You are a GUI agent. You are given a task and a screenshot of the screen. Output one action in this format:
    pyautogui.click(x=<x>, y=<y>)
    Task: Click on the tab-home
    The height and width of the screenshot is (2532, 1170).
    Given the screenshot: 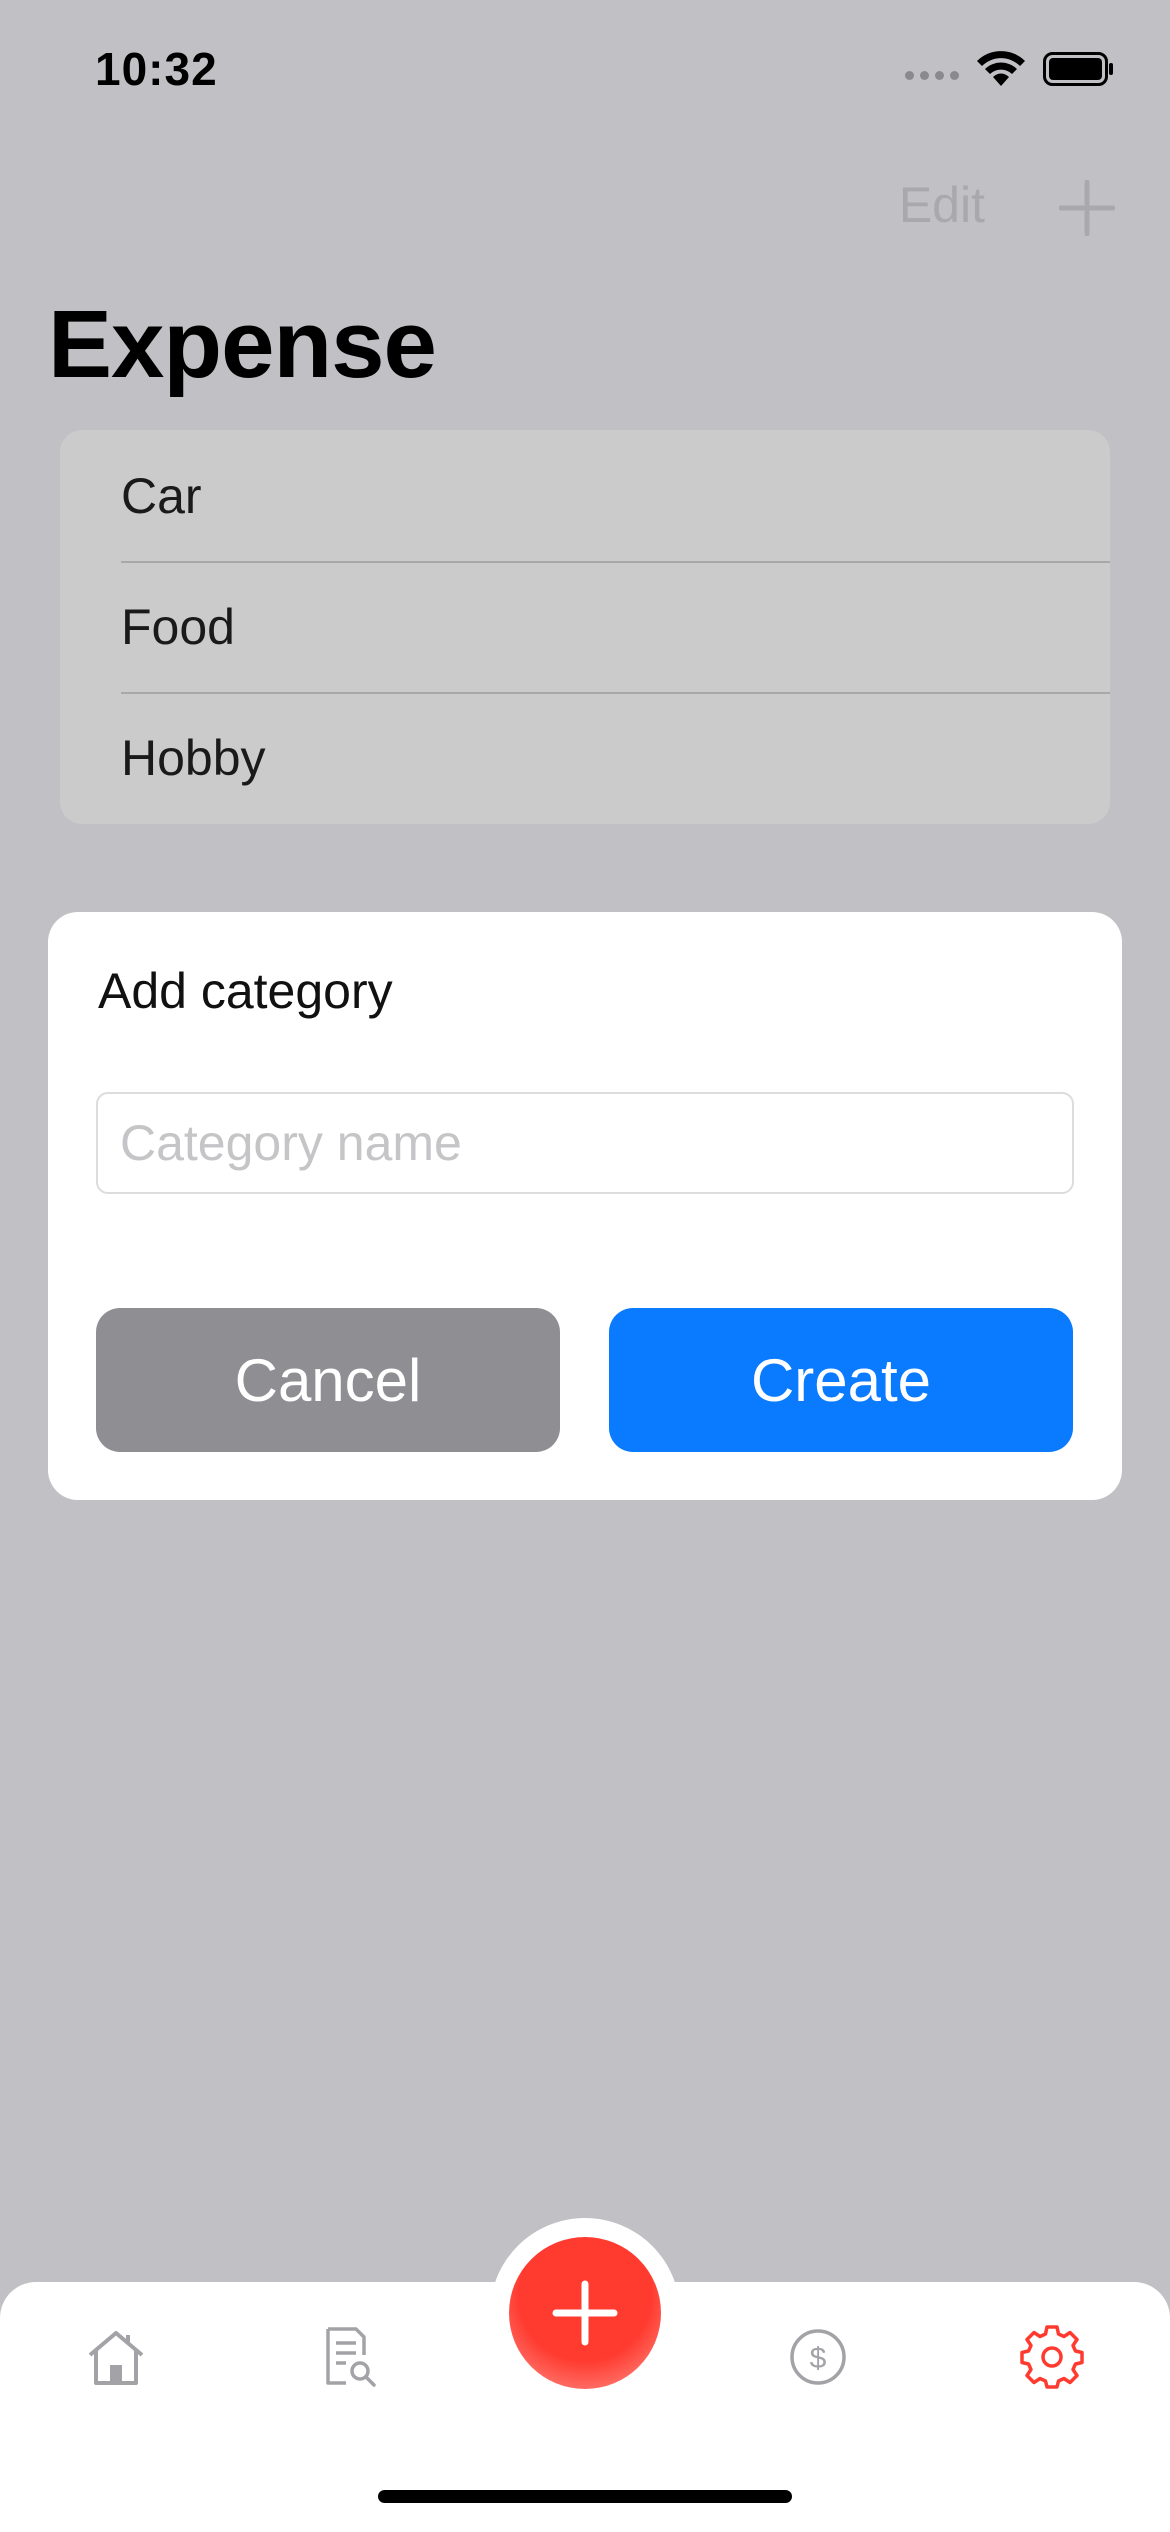 What is the action you would take?
    pyautogui.click(x=116, y=2357)
    